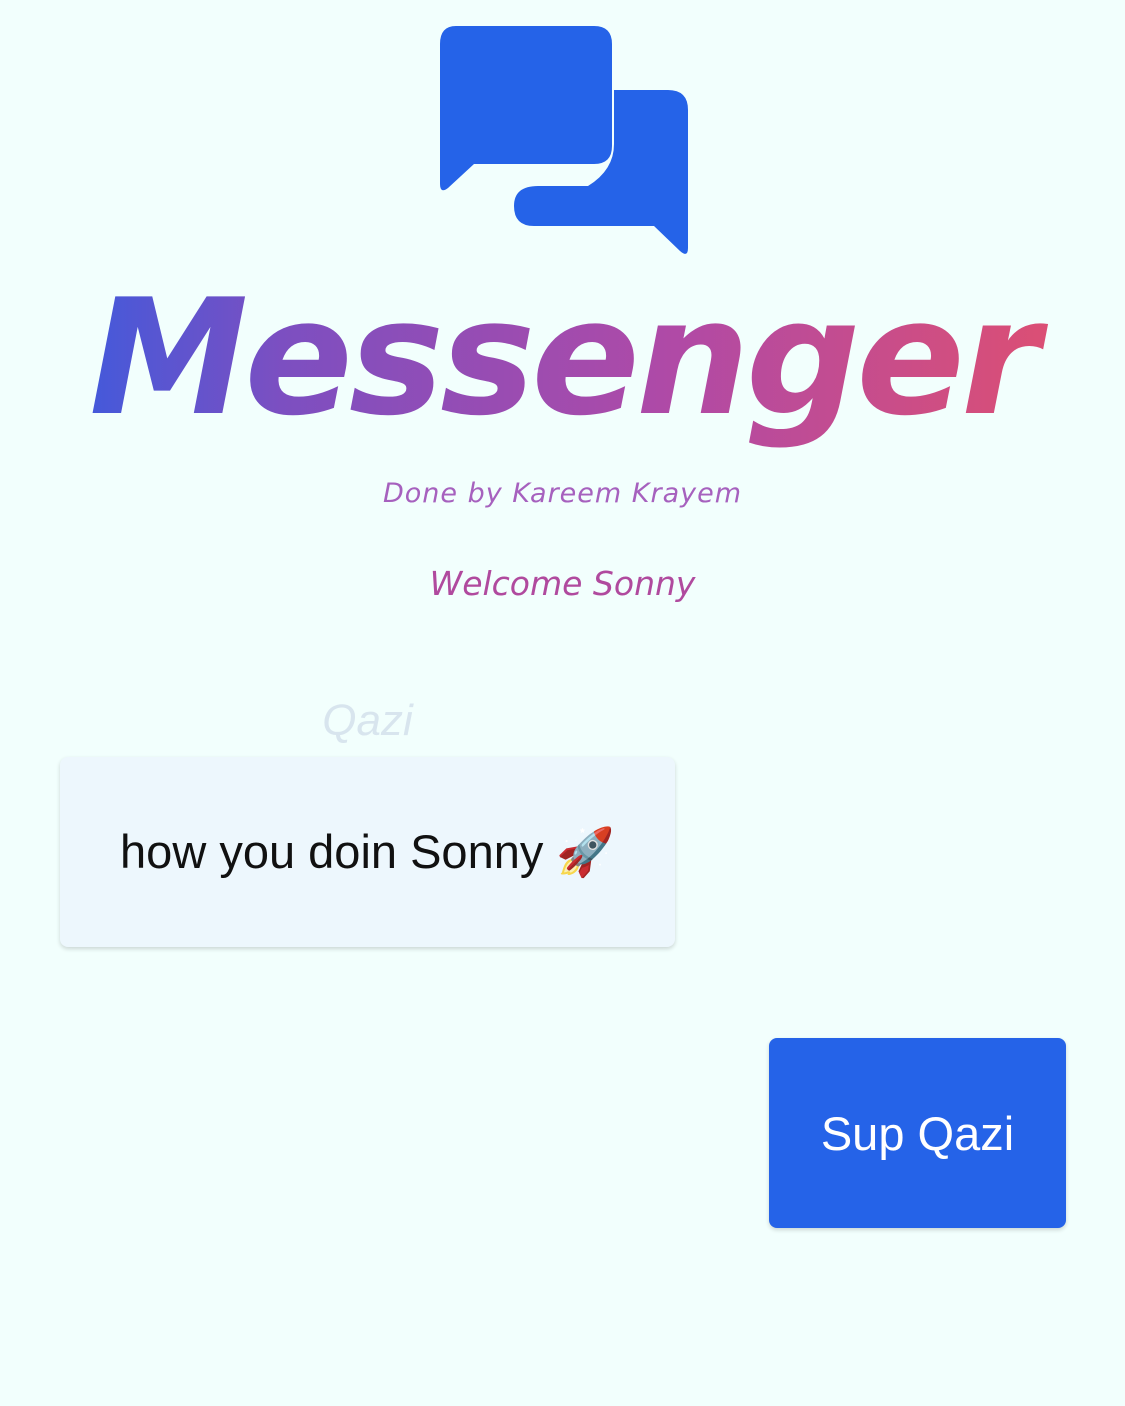  I want to click on outgoing-message-bubble: Sup Qazi, so click(917, 1133).